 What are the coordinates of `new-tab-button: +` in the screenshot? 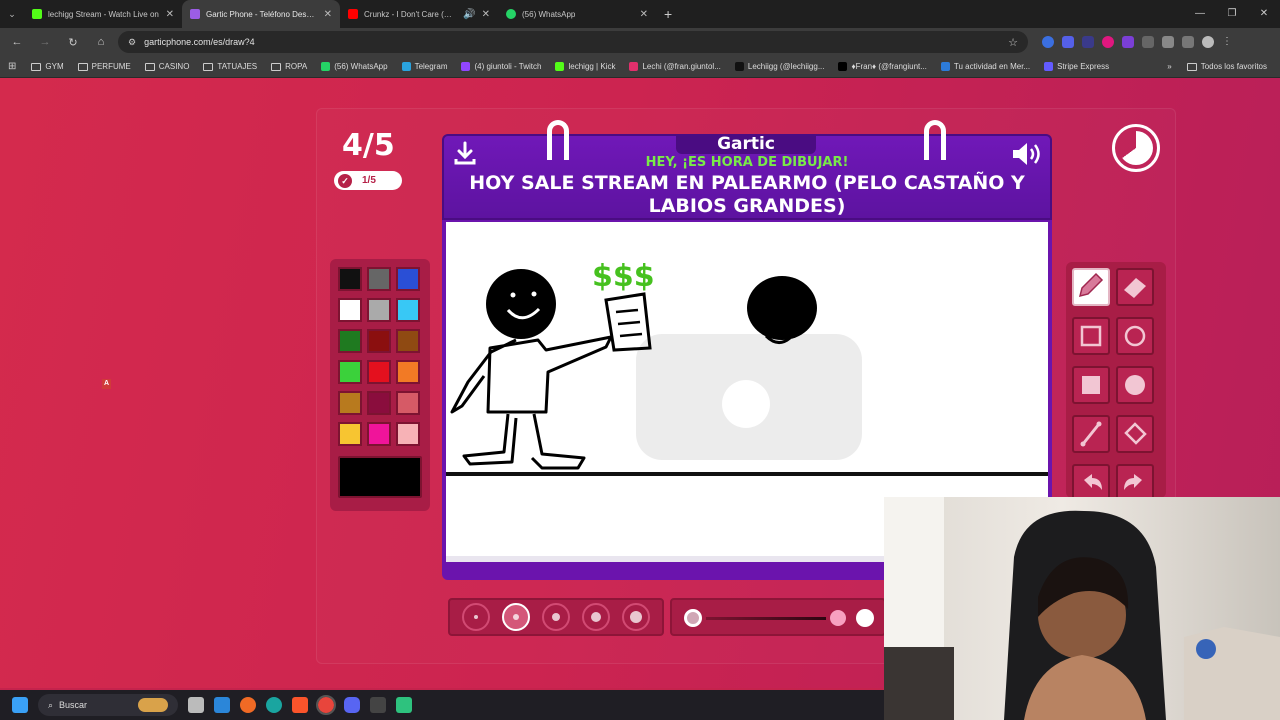 It's located at (668, 14).